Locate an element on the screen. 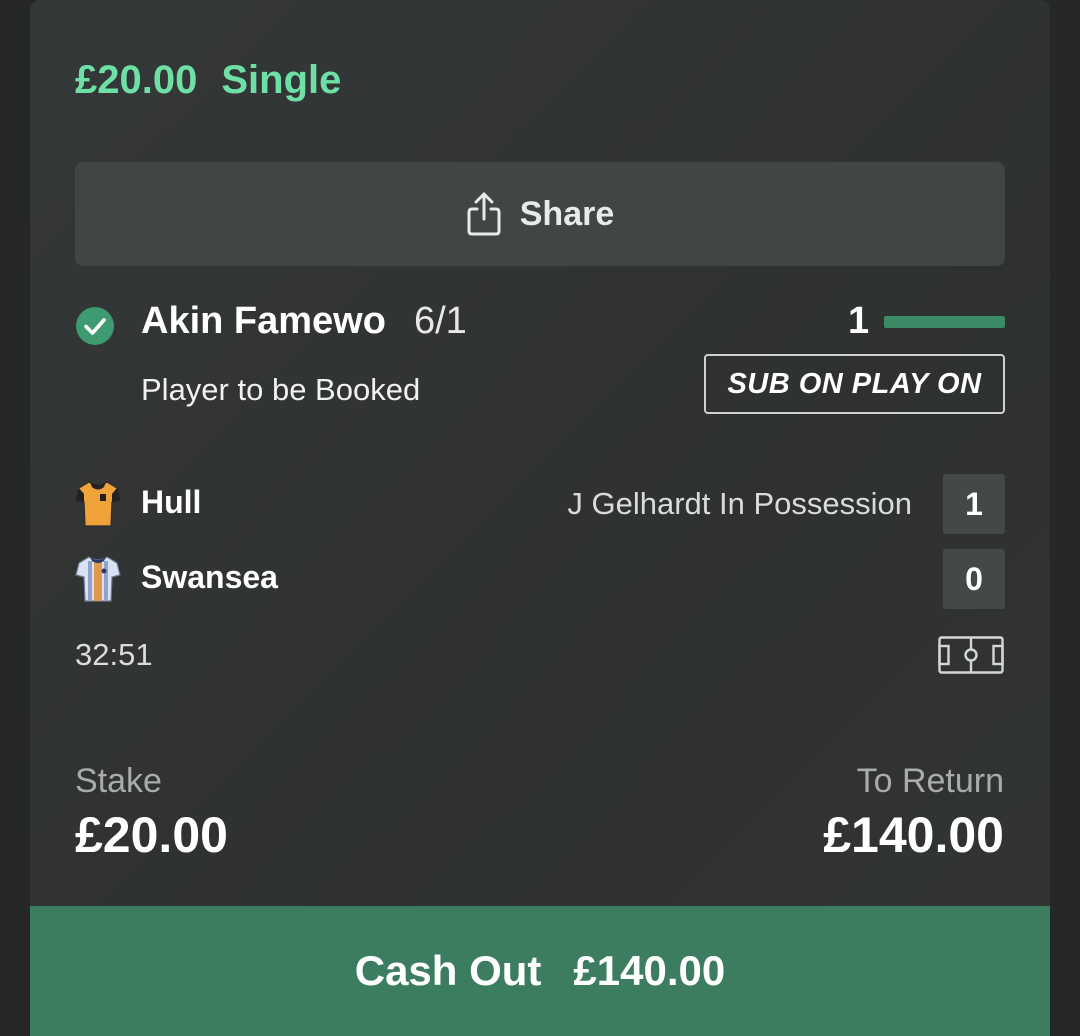 This screenshot has width=1080, height=1036. to-return-label: To Return is located at coordinates (930, 781).